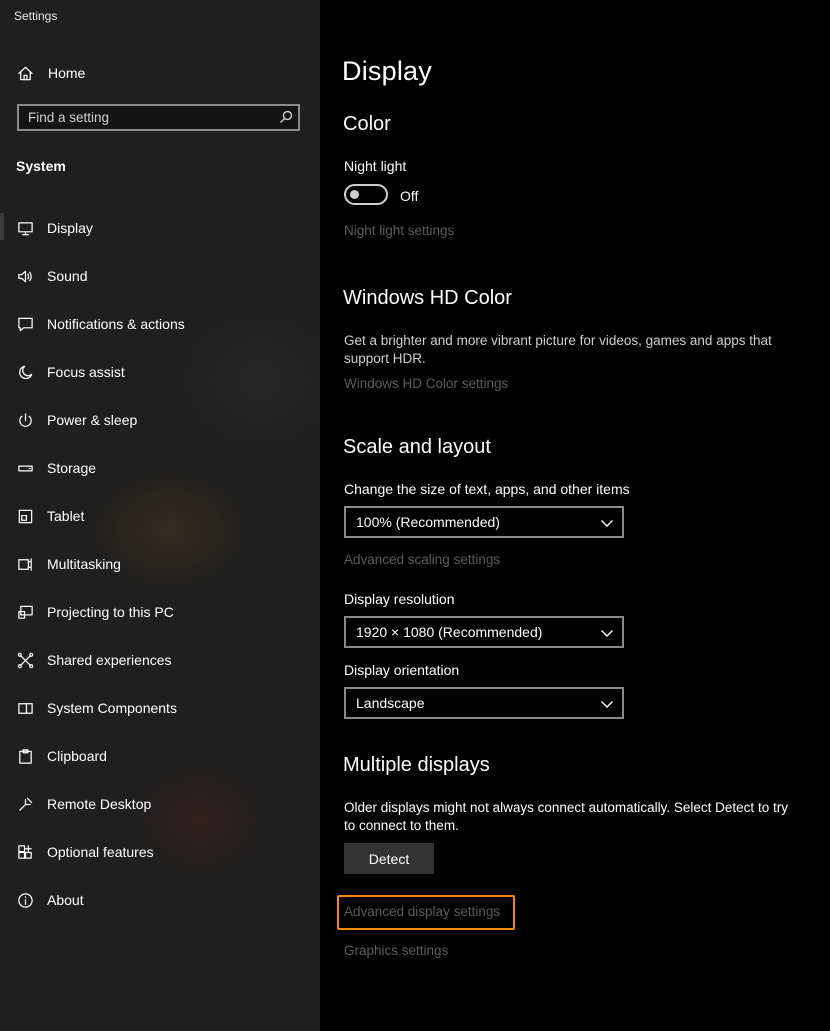 Image resolution: width=830 pixels, height=1031 pixels. Describe the element at coordinates (25, 468) in the screenshot. I see `storage-icon` at that location.